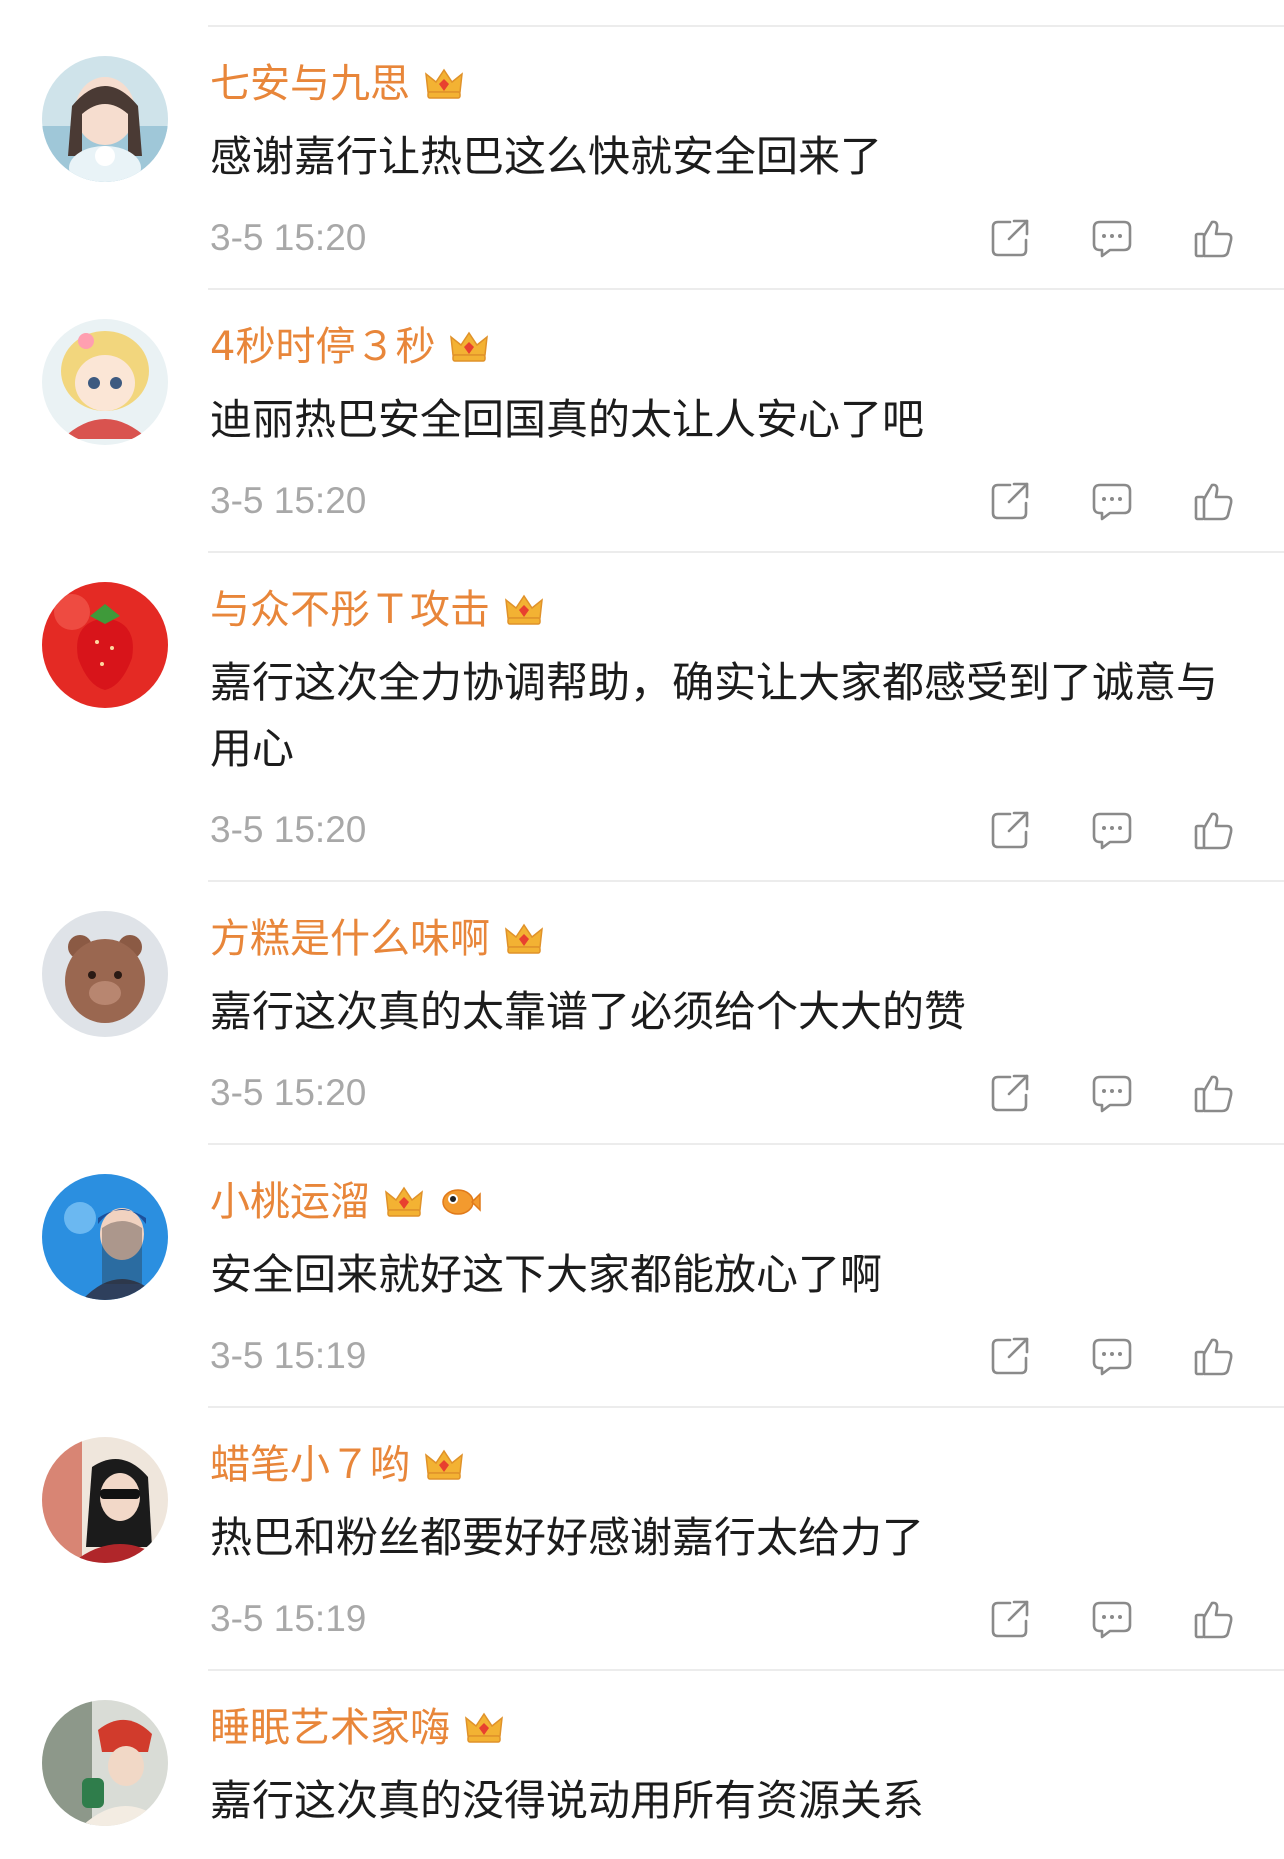  I want to click on comment-item: 七安与九思 感谢嘉行让热巴这么快就安全回来了 3-5 15:20, so click(642, 158).